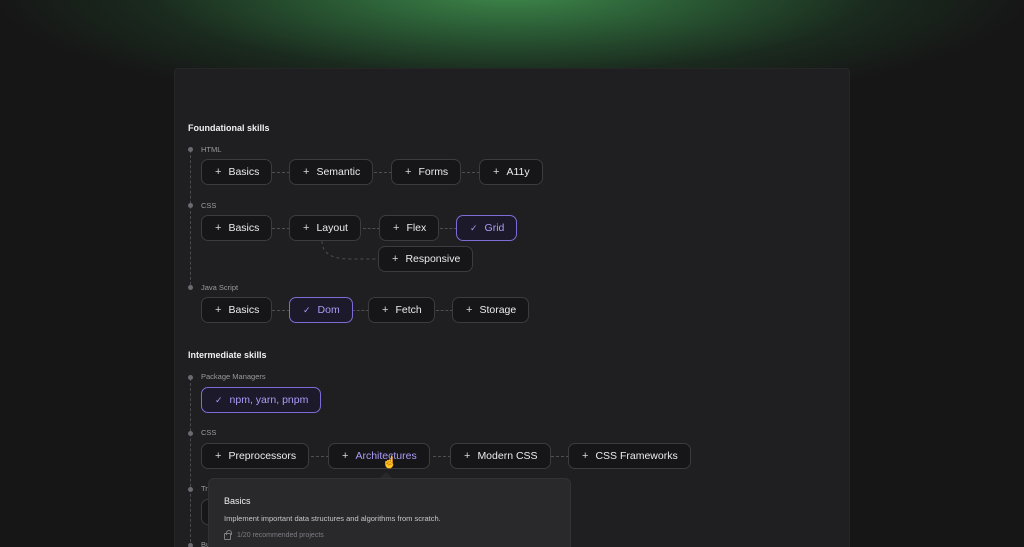 This screenshot has width=1024, height=547. Describe the element at coordinates (237, 310) in the screenshot. I see `skill-chip-js-basics: + Basics` at that location.